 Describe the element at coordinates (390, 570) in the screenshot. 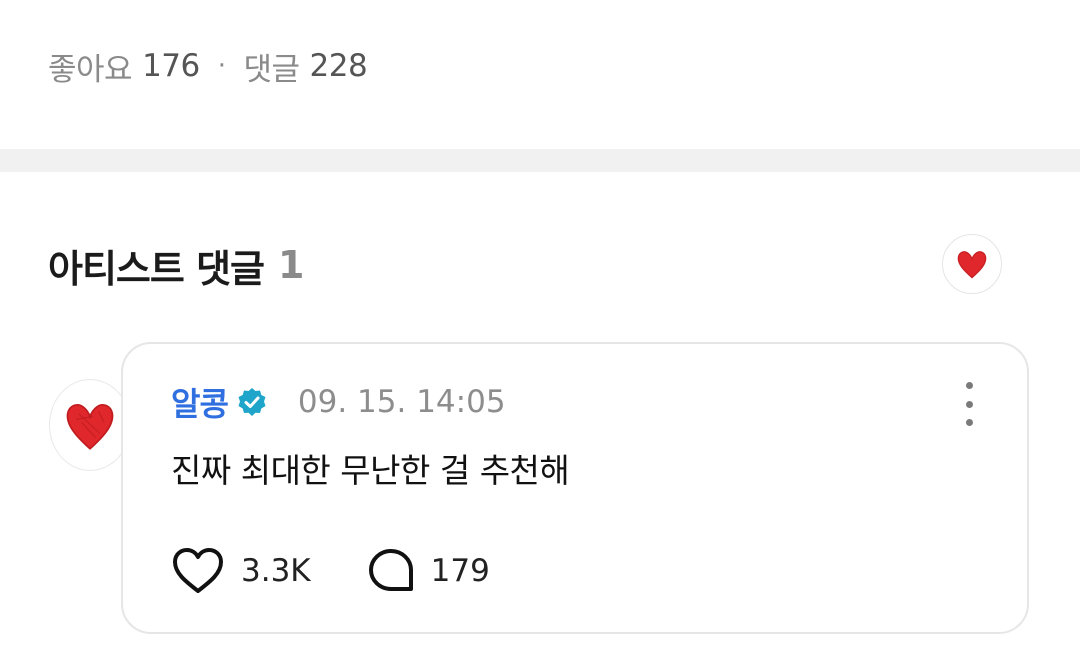

I see `speech-bubble-icon` at that location.